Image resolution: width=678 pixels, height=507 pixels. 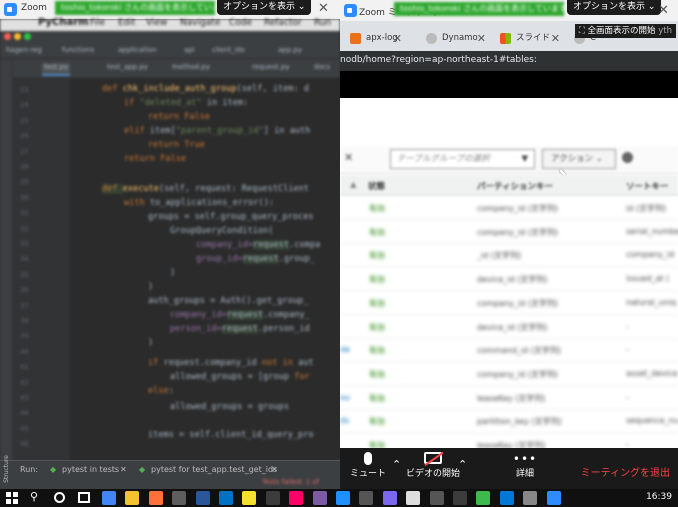 What do you see at coordinates (627, 157) in the screenshot?
I see `info-icon` at bounding box center [627, 157].